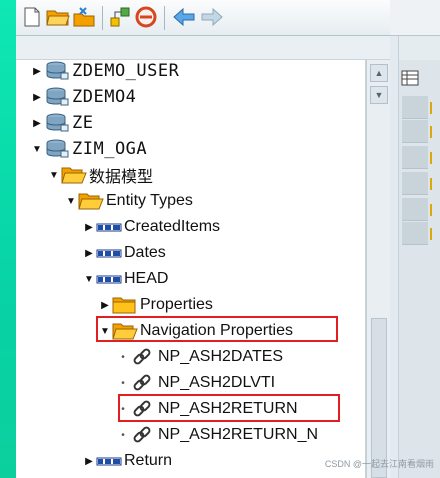 This screenshot has height=478, width=440. I want to click on tree-node-nav-property: • NP_ASH2DLVTI, so click(195, 383).